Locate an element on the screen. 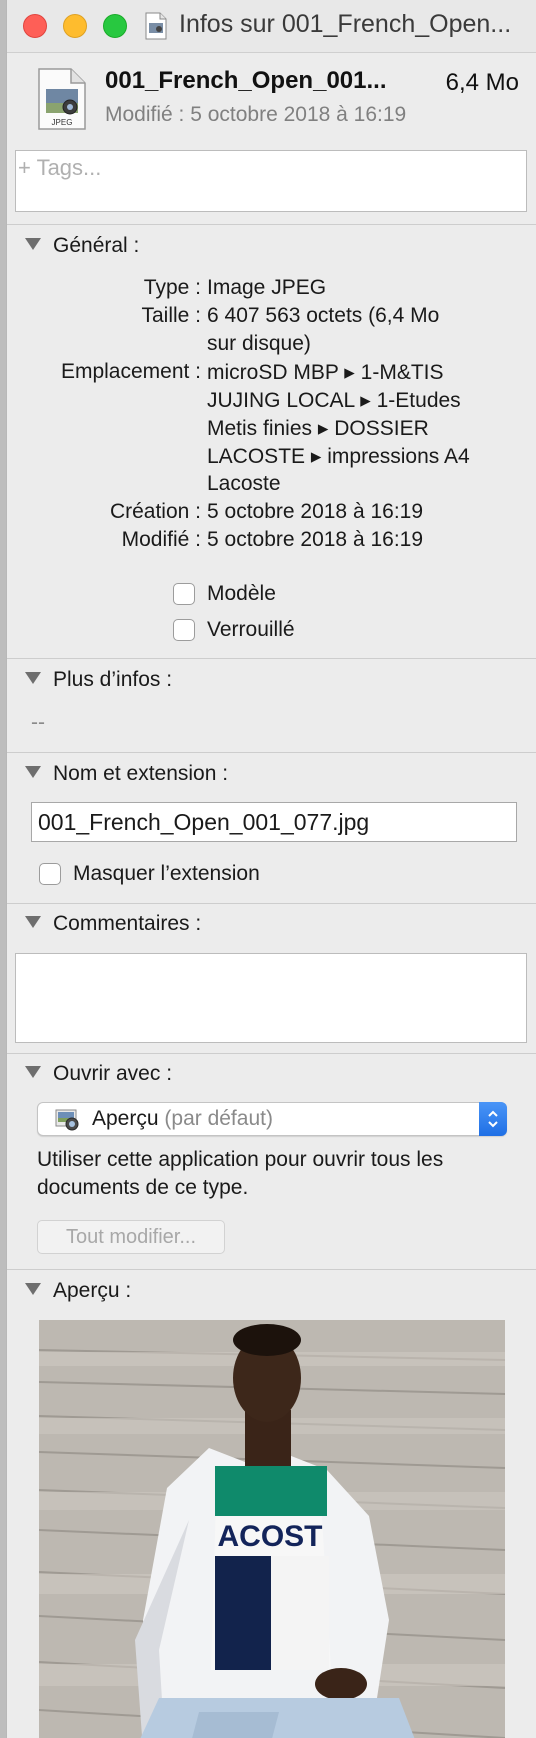 The height and width of the screenshot is (1738, 536). type-label: Type : is located at coordinates (172, 287).